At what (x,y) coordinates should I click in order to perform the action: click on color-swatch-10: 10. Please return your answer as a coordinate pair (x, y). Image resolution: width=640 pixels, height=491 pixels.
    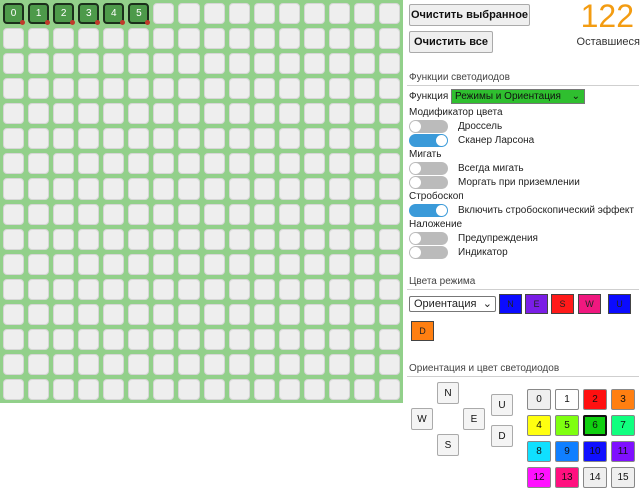
    Looking at the image, I should click on (595, 451).